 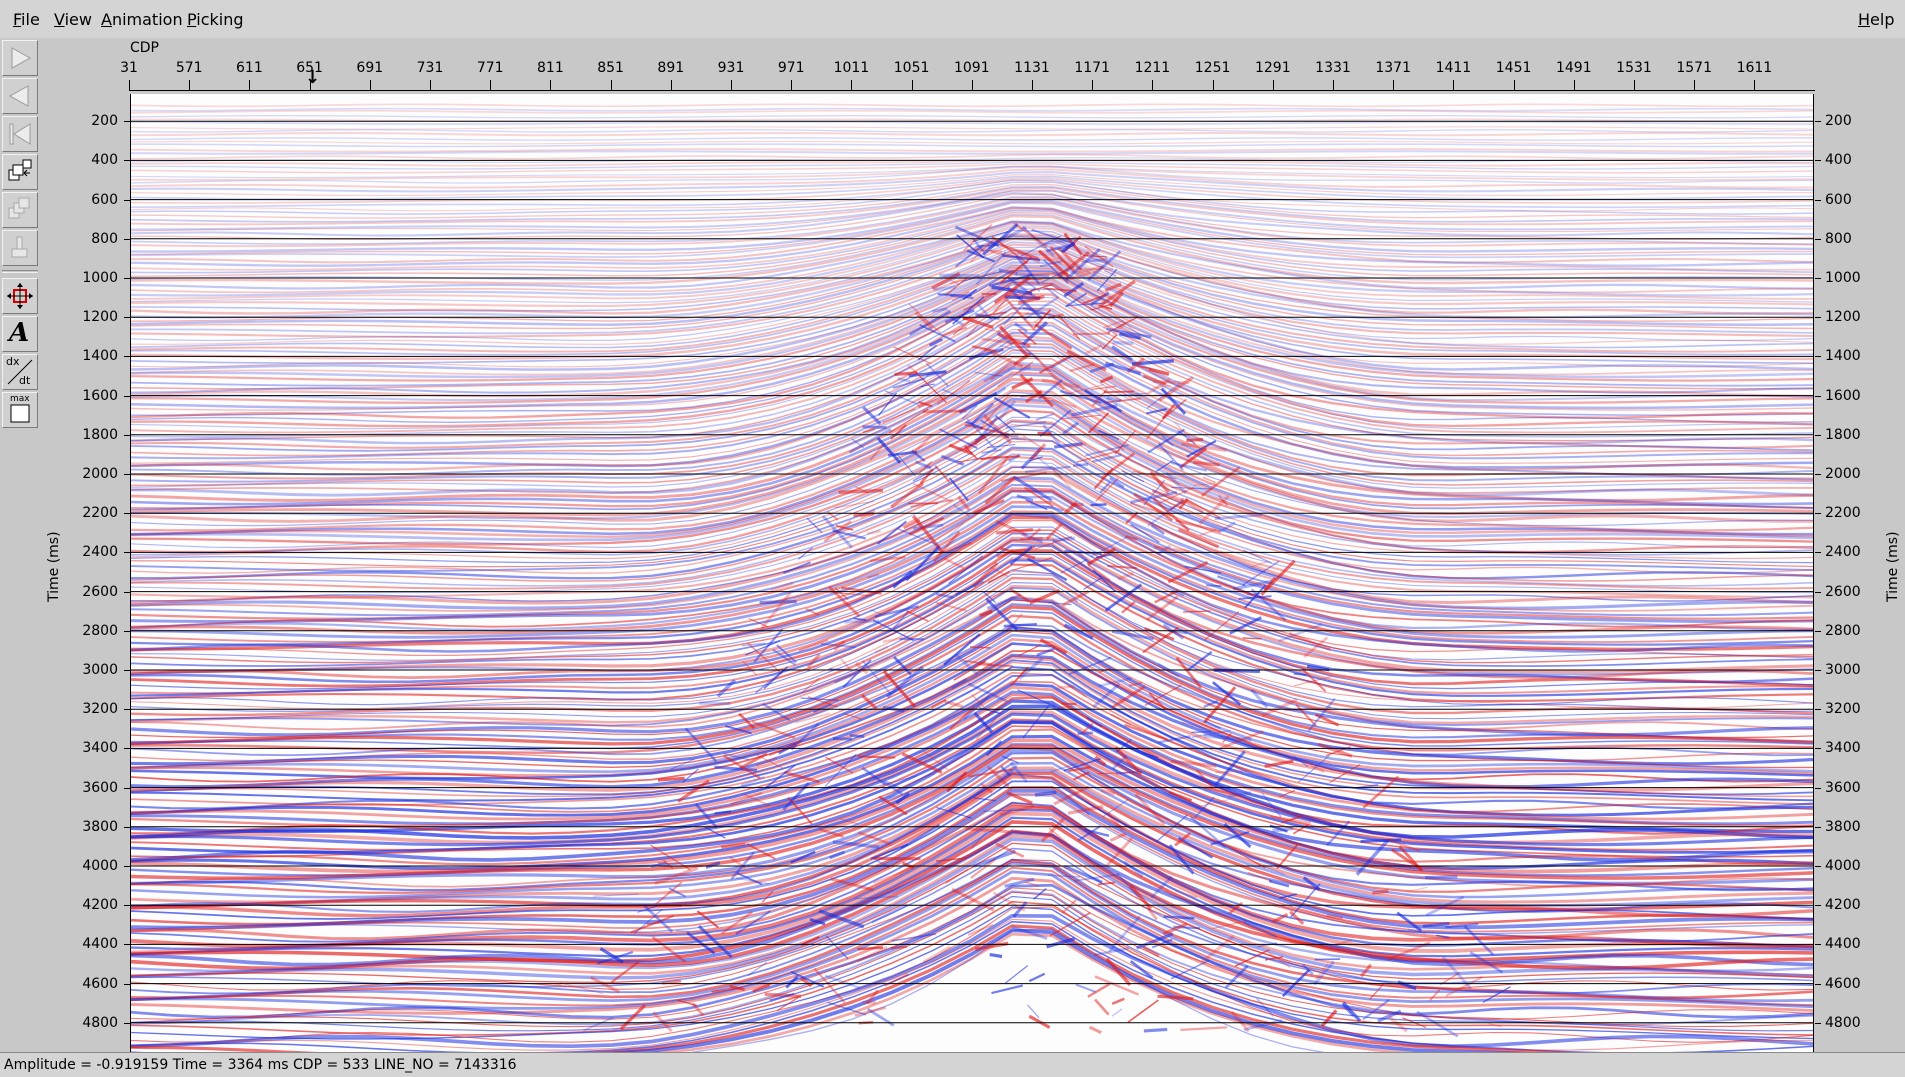 I want to click on play-forward-icon, so click(x=20, y=58).